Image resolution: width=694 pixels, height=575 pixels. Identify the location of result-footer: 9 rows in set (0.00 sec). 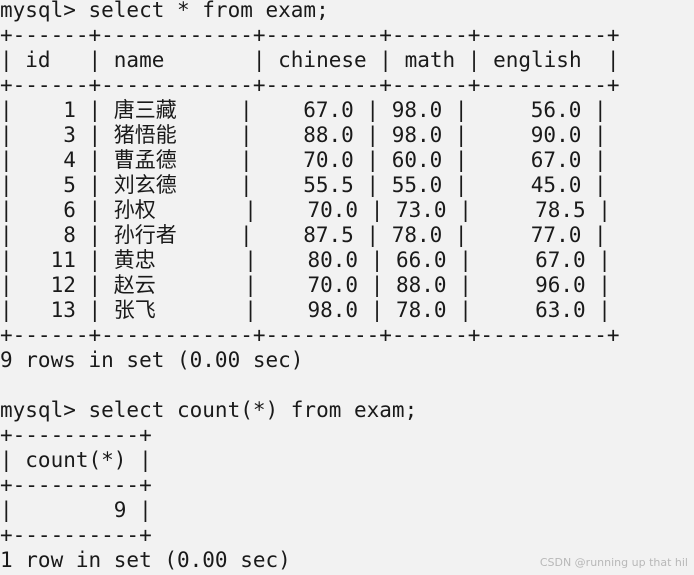
(152, 360).